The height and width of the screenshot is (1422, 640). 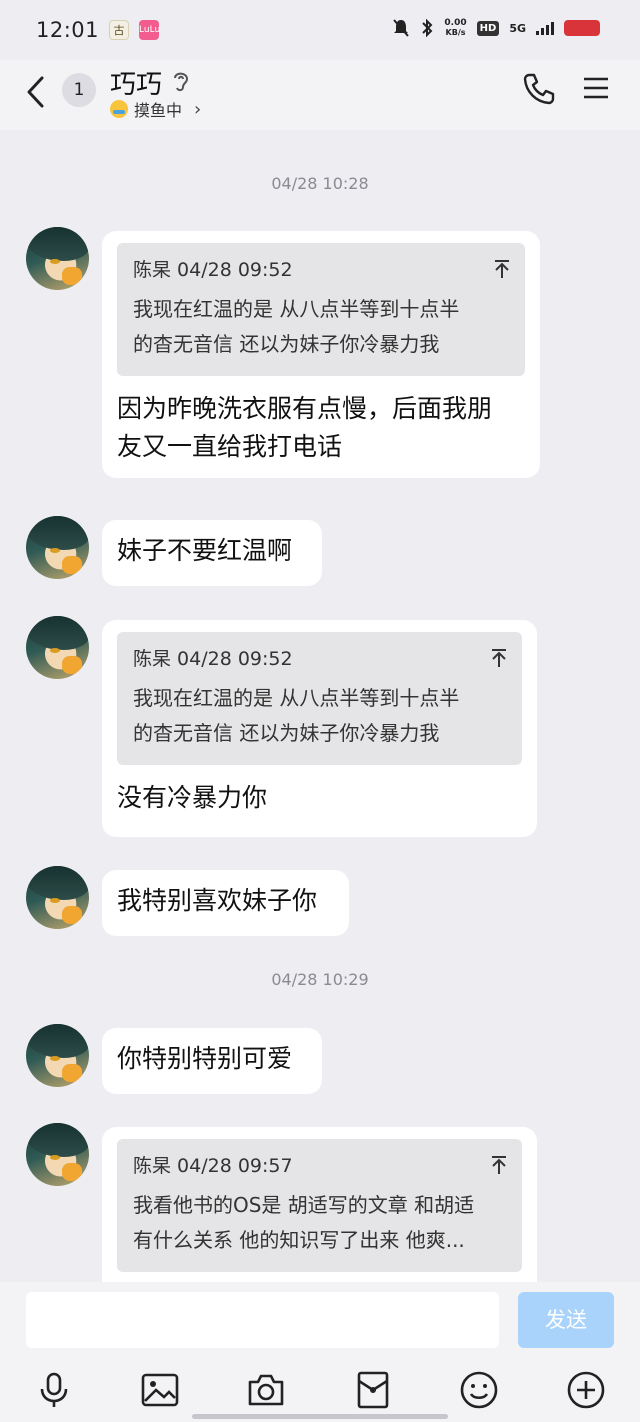 I want to click on message-timestamp: 04/28 10:28, so click(x=320, y=183).